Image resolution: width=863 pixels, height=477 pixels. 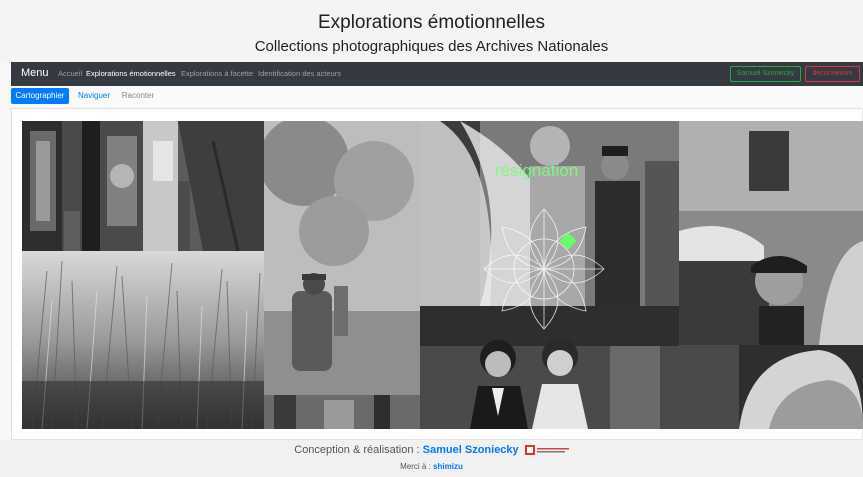 I want to click on photo-tile-bottom-strip, so click(x=342, y=412).